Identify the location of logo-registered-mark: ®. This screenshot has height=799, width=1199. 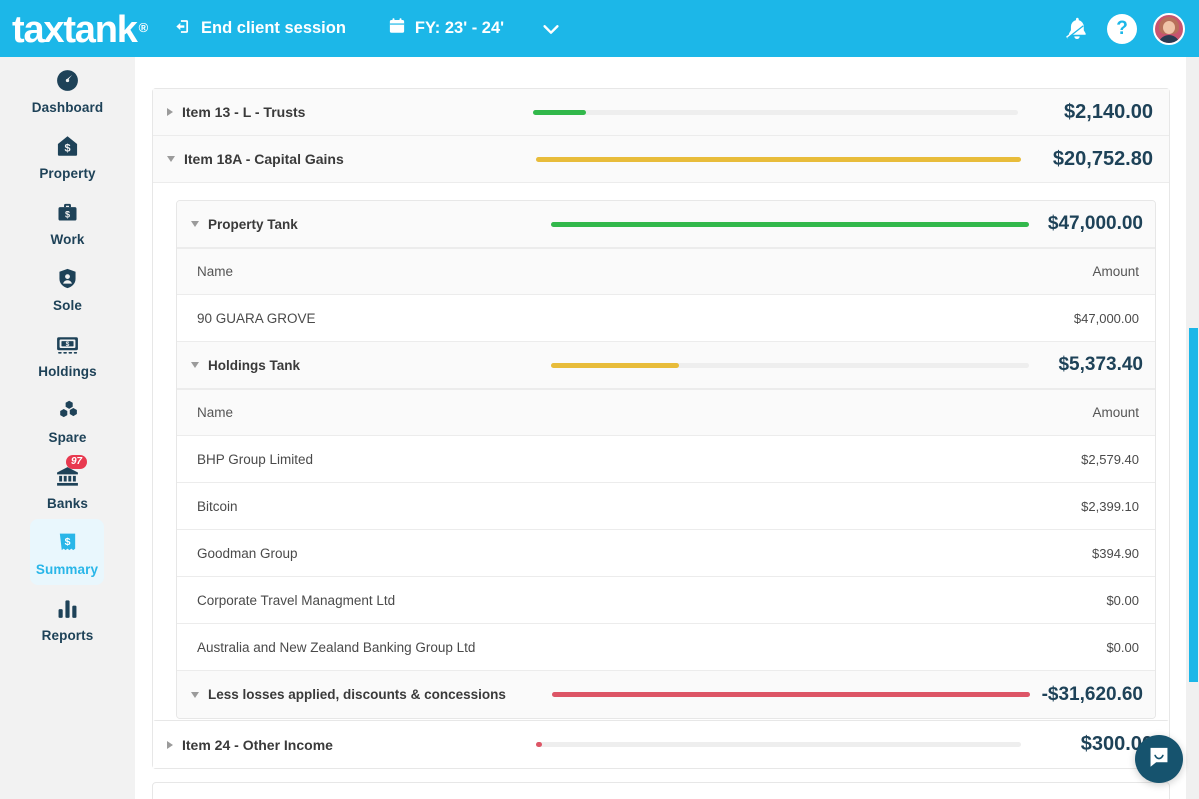
(143, 27).